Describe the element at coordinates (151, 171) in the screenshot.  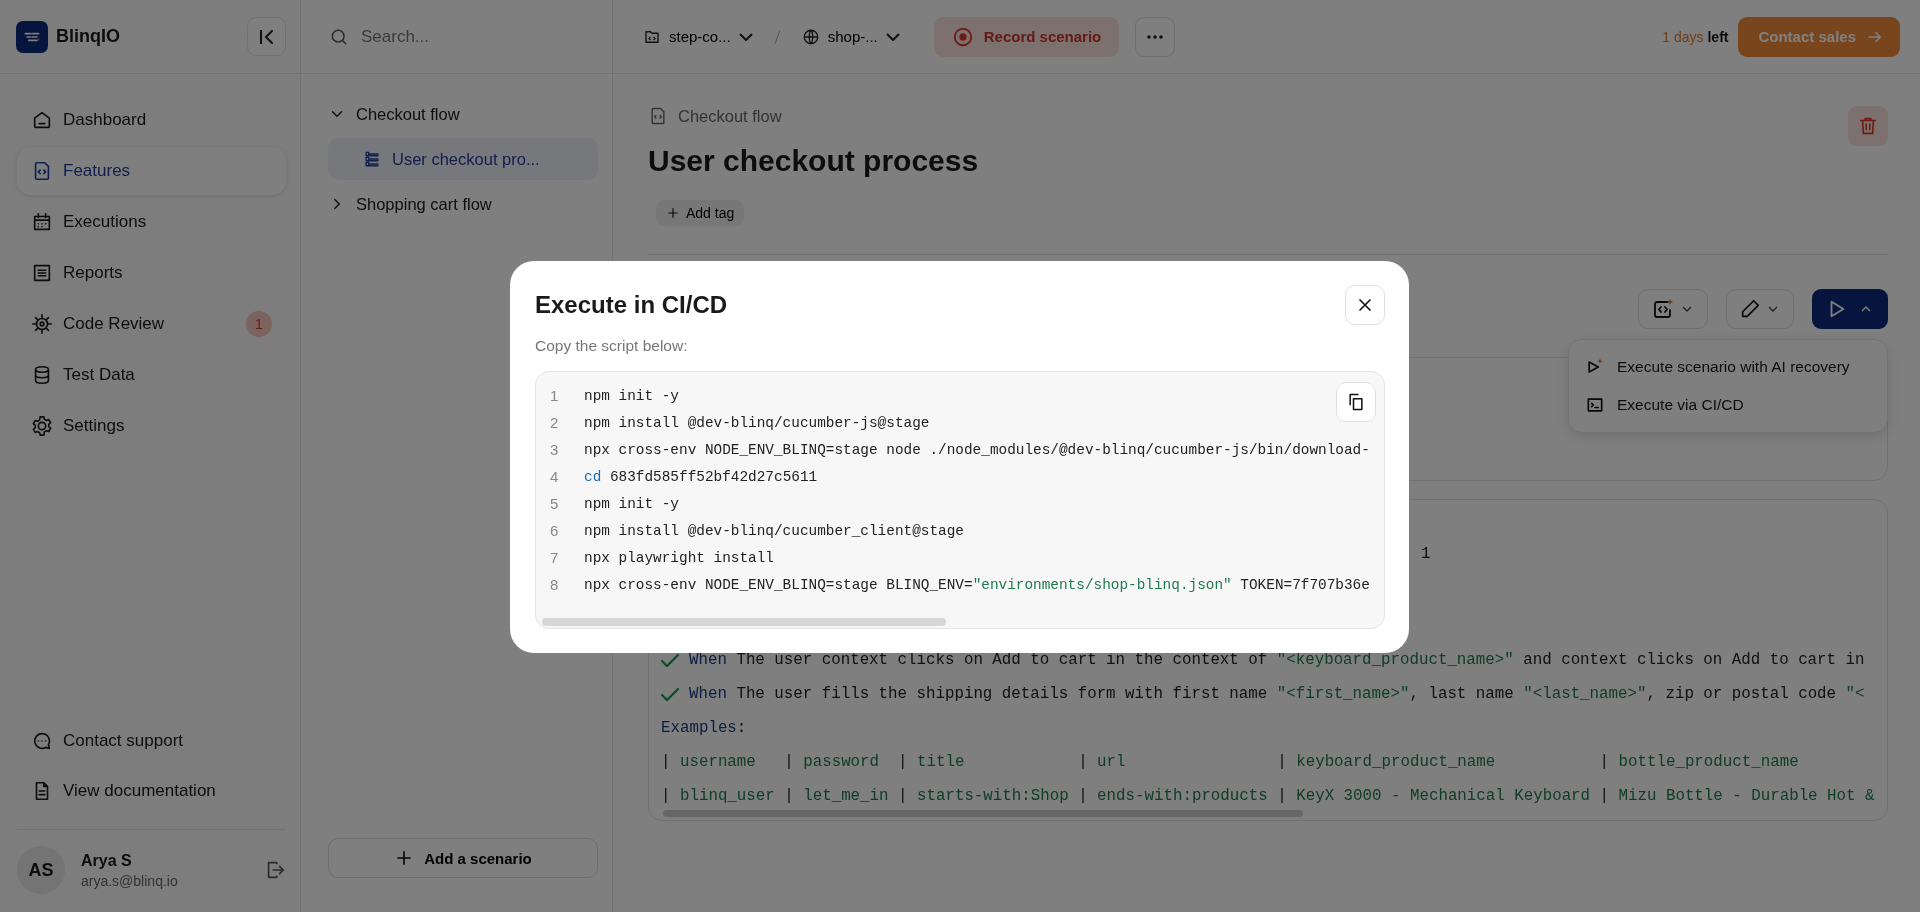
I see `nav-item: Features` at that location.